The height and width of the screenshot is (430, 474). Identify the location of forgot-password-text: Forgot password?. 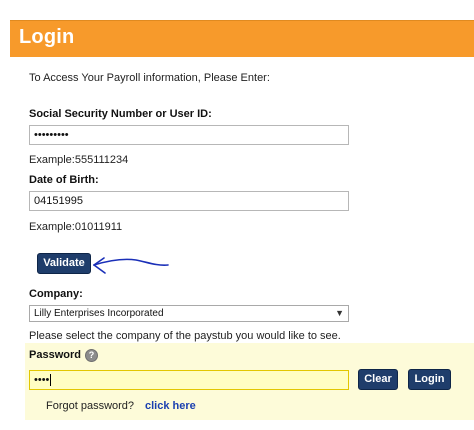
(90, 406).